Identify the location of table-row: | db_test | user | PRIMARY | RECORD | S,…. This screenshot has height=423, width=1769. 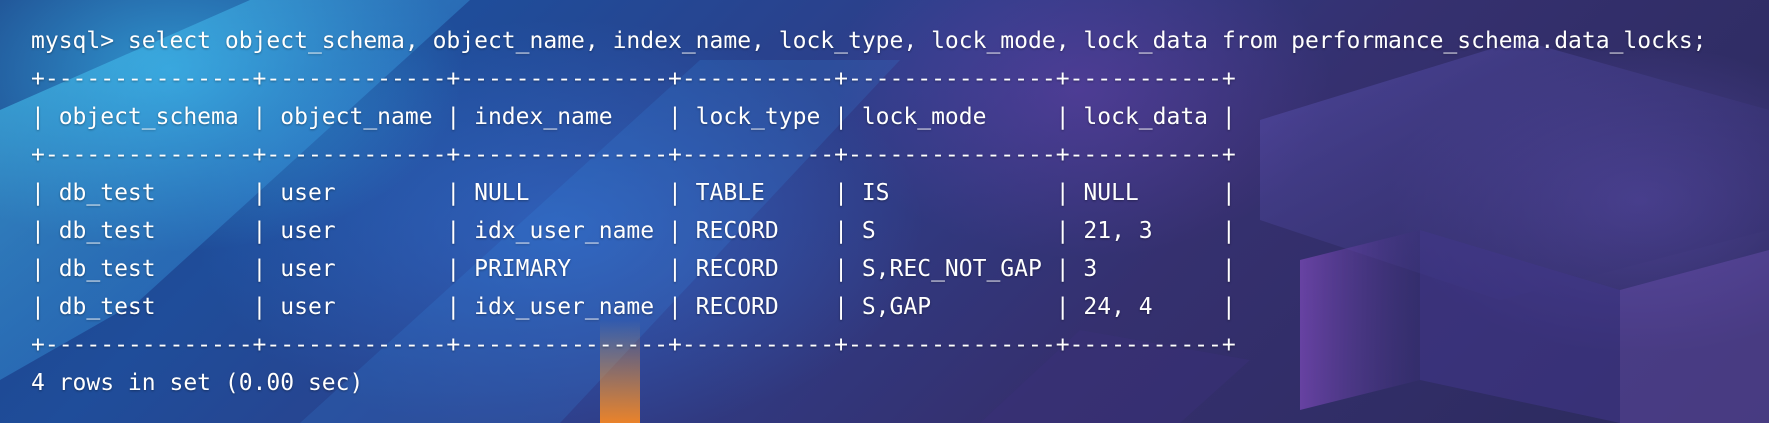
(633, 269).